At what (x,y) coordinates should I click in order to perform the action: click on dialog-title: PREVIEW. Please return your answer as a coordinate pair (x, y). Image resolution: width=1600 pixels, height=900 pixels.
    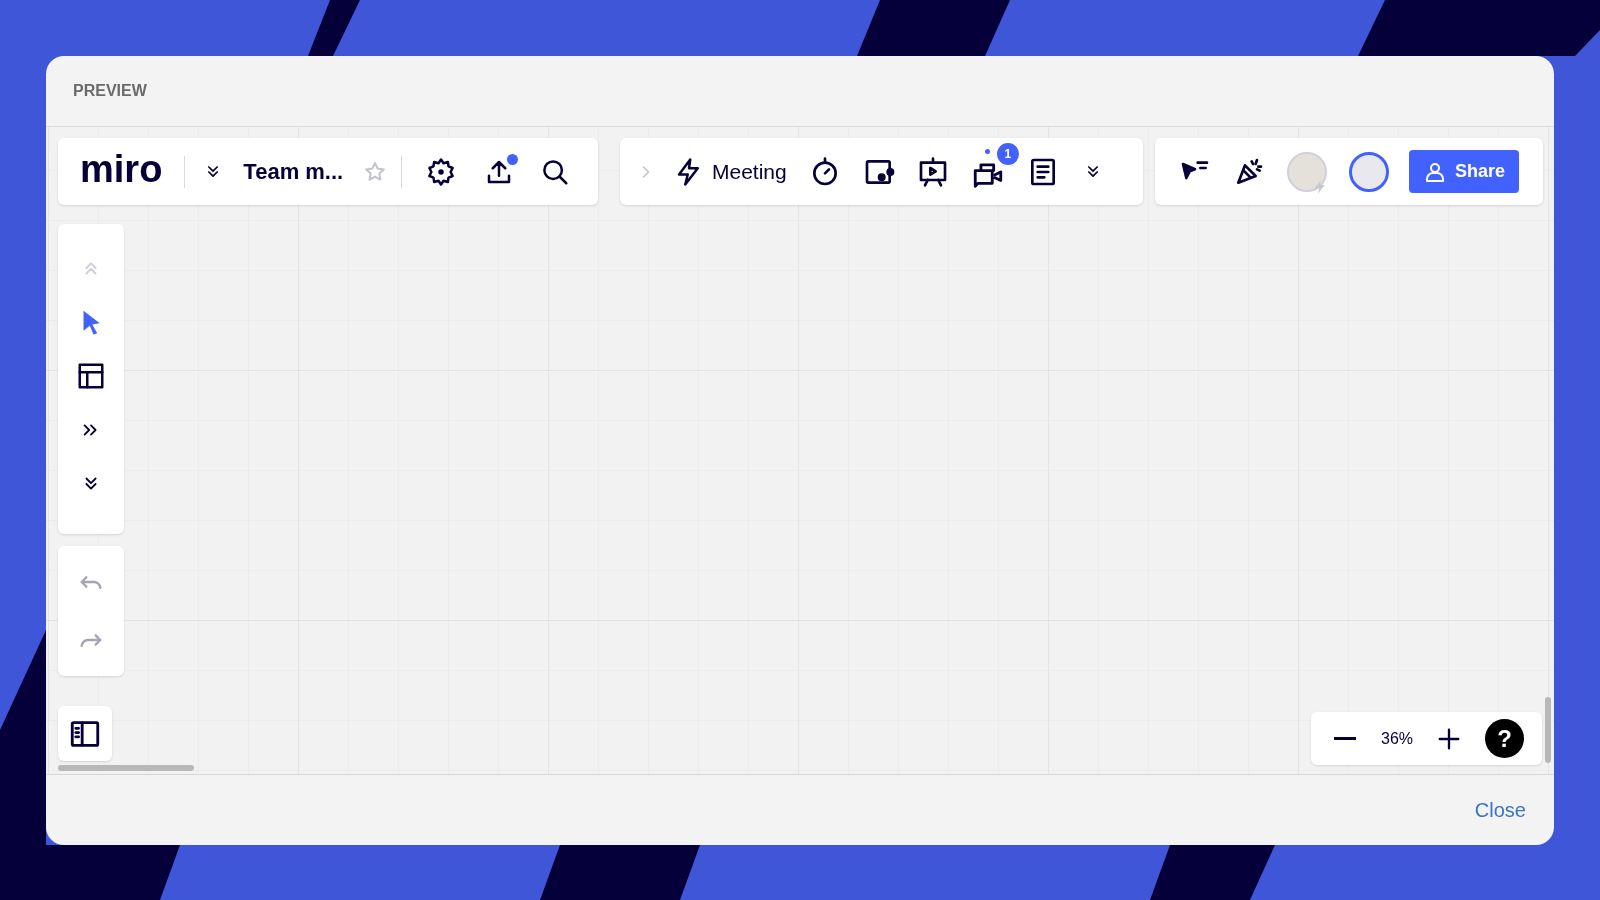
    Looking at the image, I should click on (110, 91).